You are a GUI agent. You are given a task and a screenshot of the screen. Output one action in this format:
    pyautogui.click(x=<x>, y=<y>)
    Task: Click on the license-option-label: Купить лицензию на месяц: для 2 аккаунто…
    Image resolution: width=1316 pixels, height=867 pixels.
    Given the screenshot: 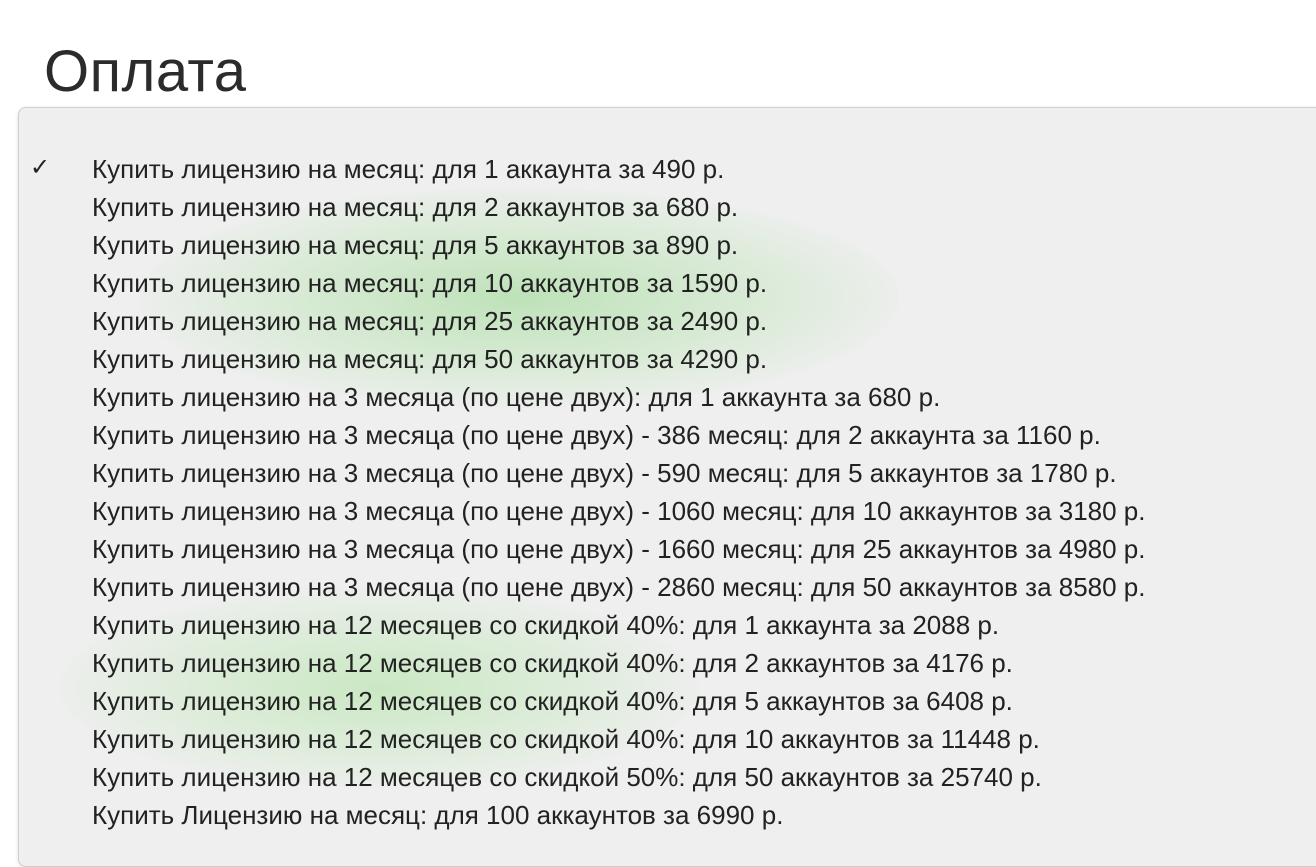 What is the action you would take?
    pyautogui.click(x=415, y=207)
    